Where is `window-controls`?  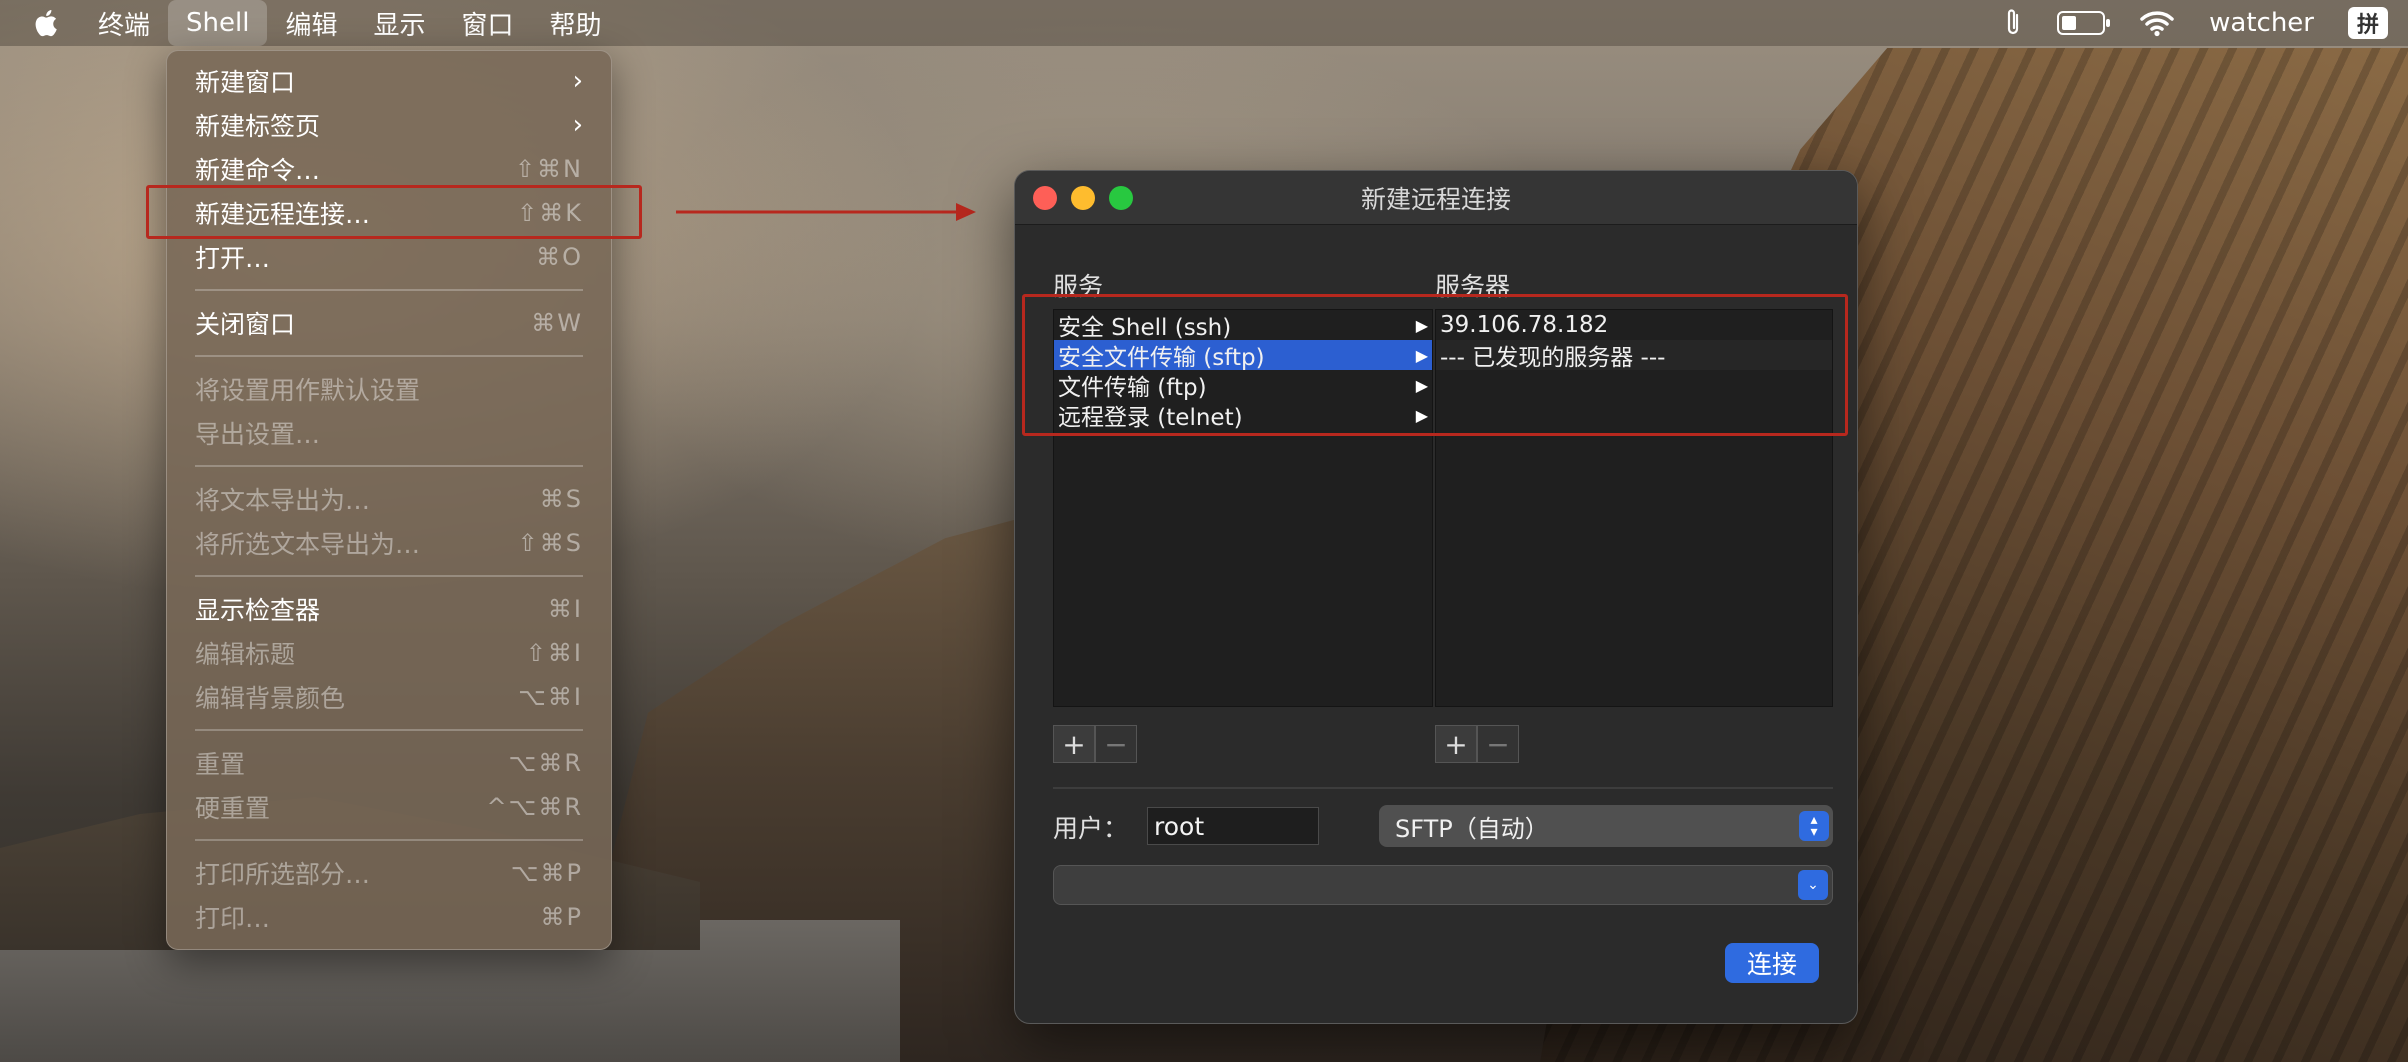
window-controls is located at coordinates (1083, 198).